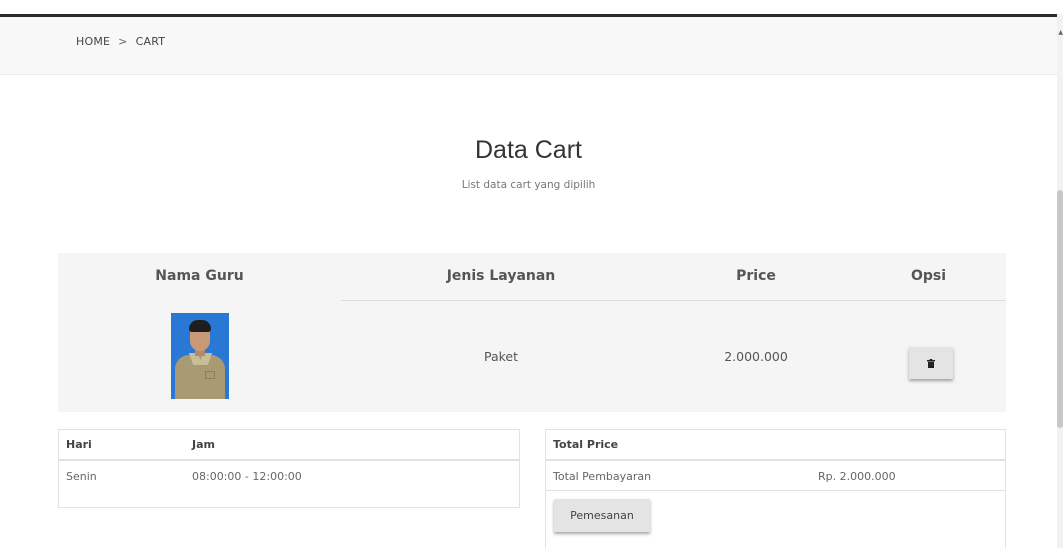  Describe the element at coordinates (857, 476) in the screenshot. I see `total-payment-value: Rp. 2.000.000` at that location.